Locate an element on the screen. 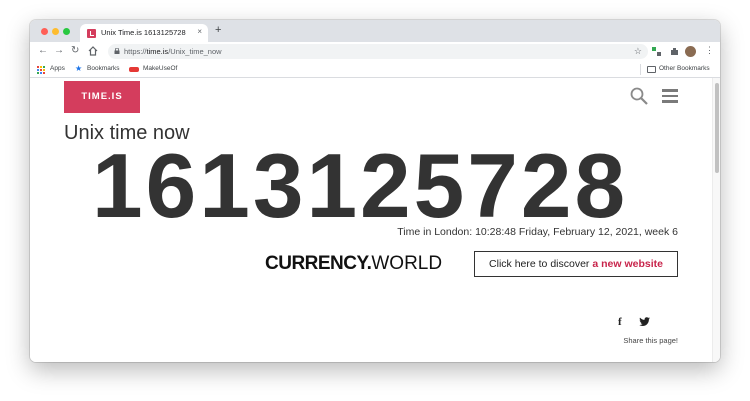 Image resolution: width=750 pixels, height=401 pixels. currency-world-logo: CURRENCY.WORLD is located at coordinates (353, 264).